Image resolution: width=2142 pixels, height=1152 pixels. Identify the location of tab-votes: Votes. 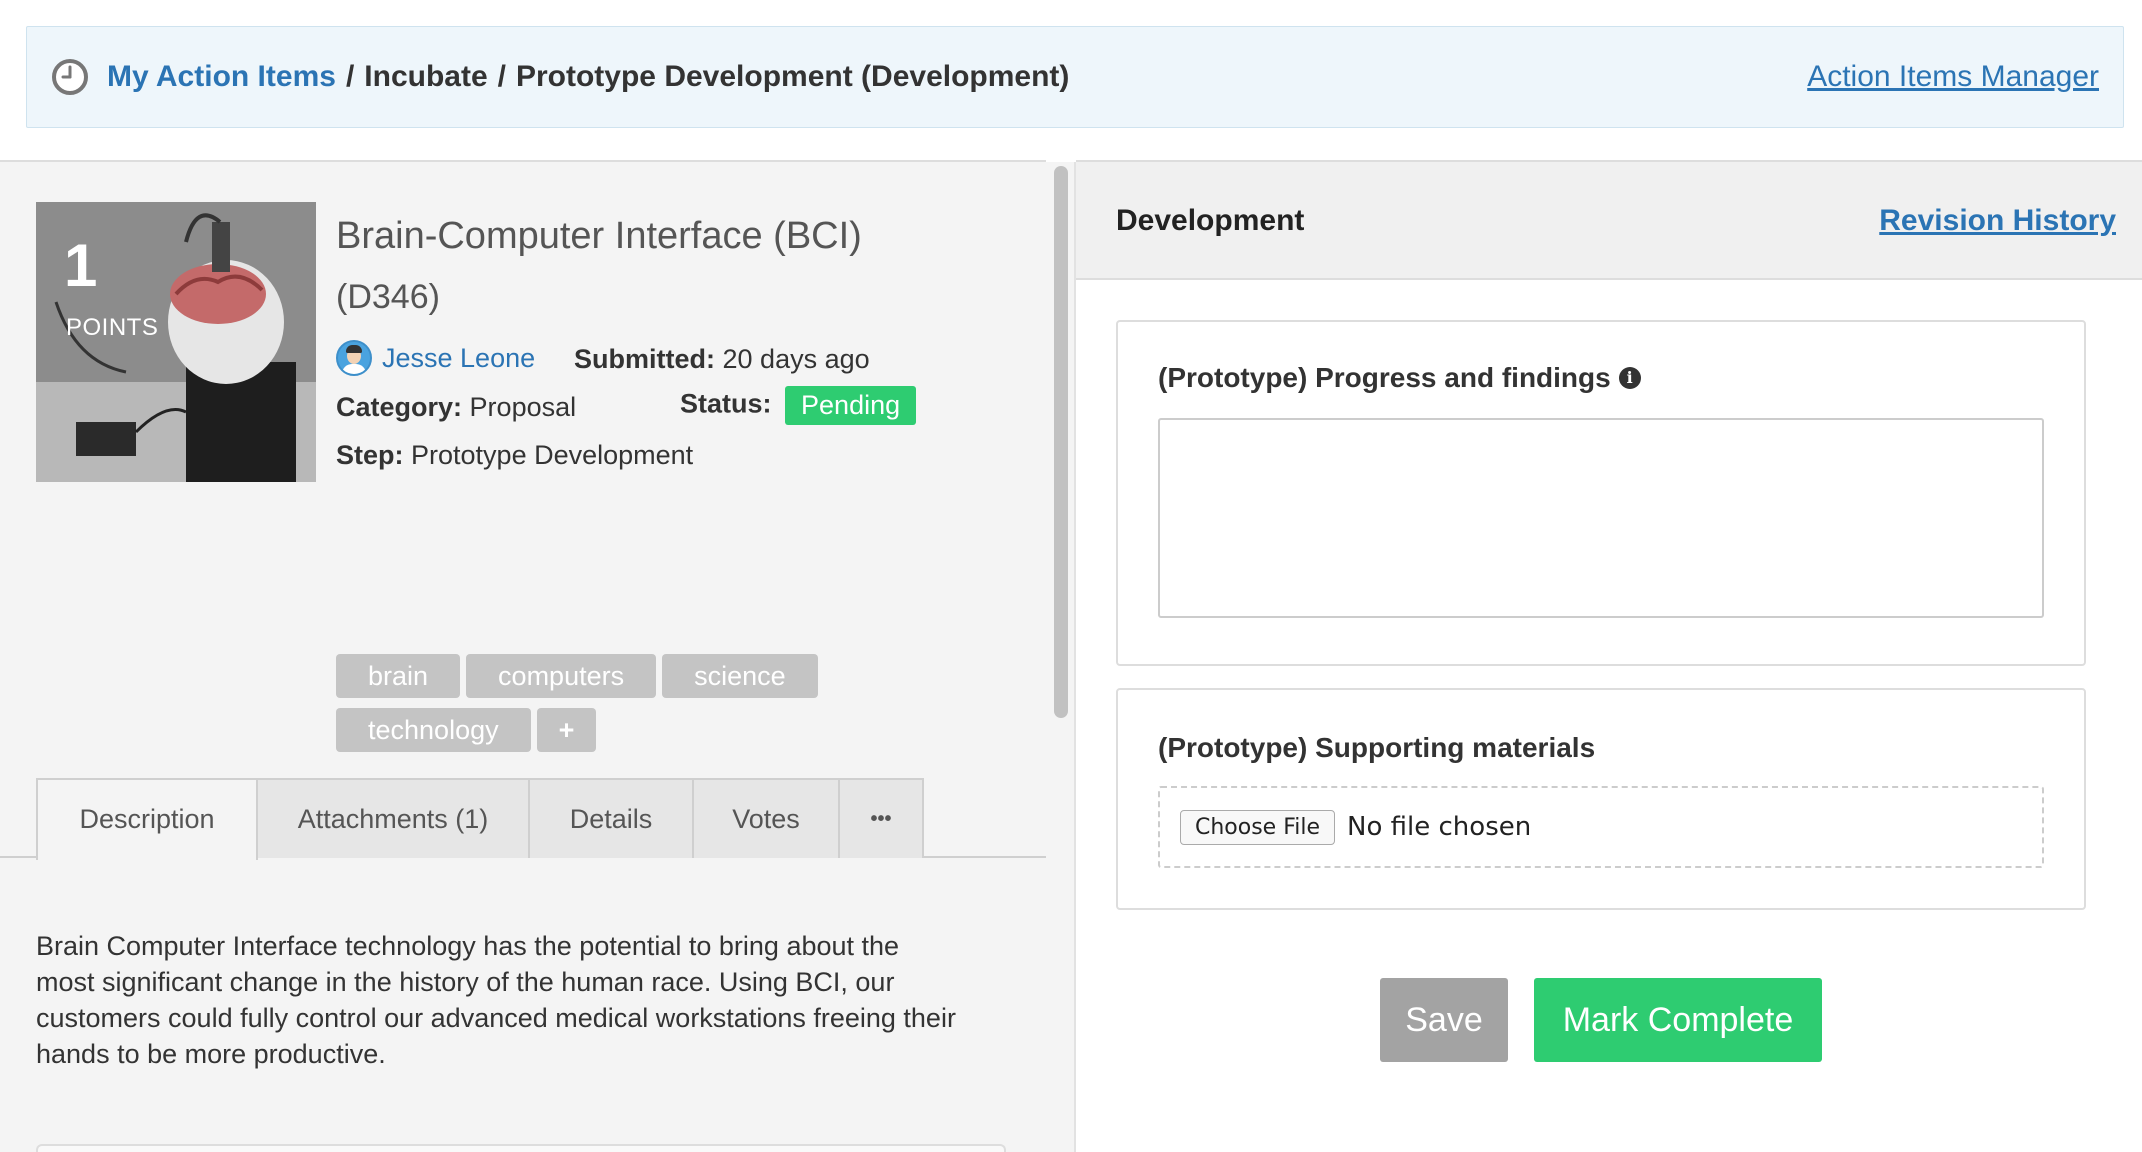
(766, 818).